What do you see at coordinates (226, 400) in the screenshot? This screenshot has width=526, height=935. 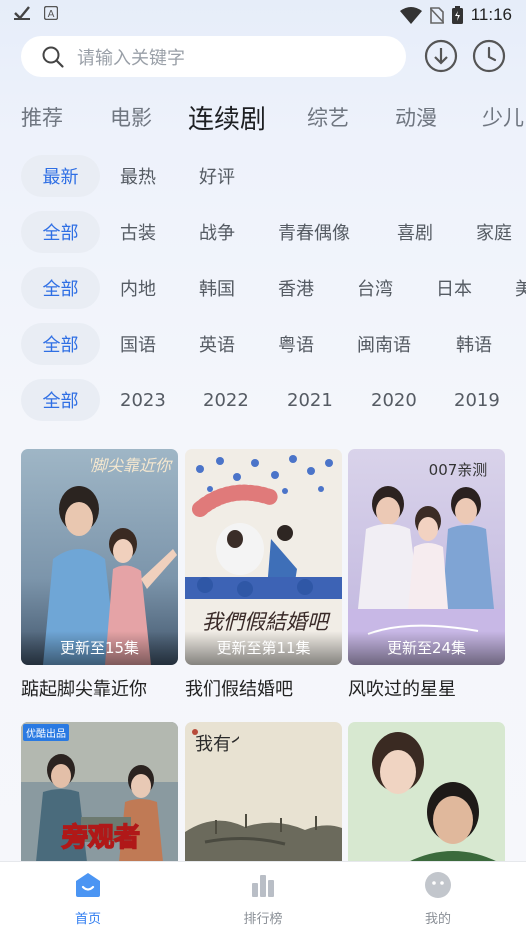 I see `filter-chip: 2022` at bounding box center [226, 400].